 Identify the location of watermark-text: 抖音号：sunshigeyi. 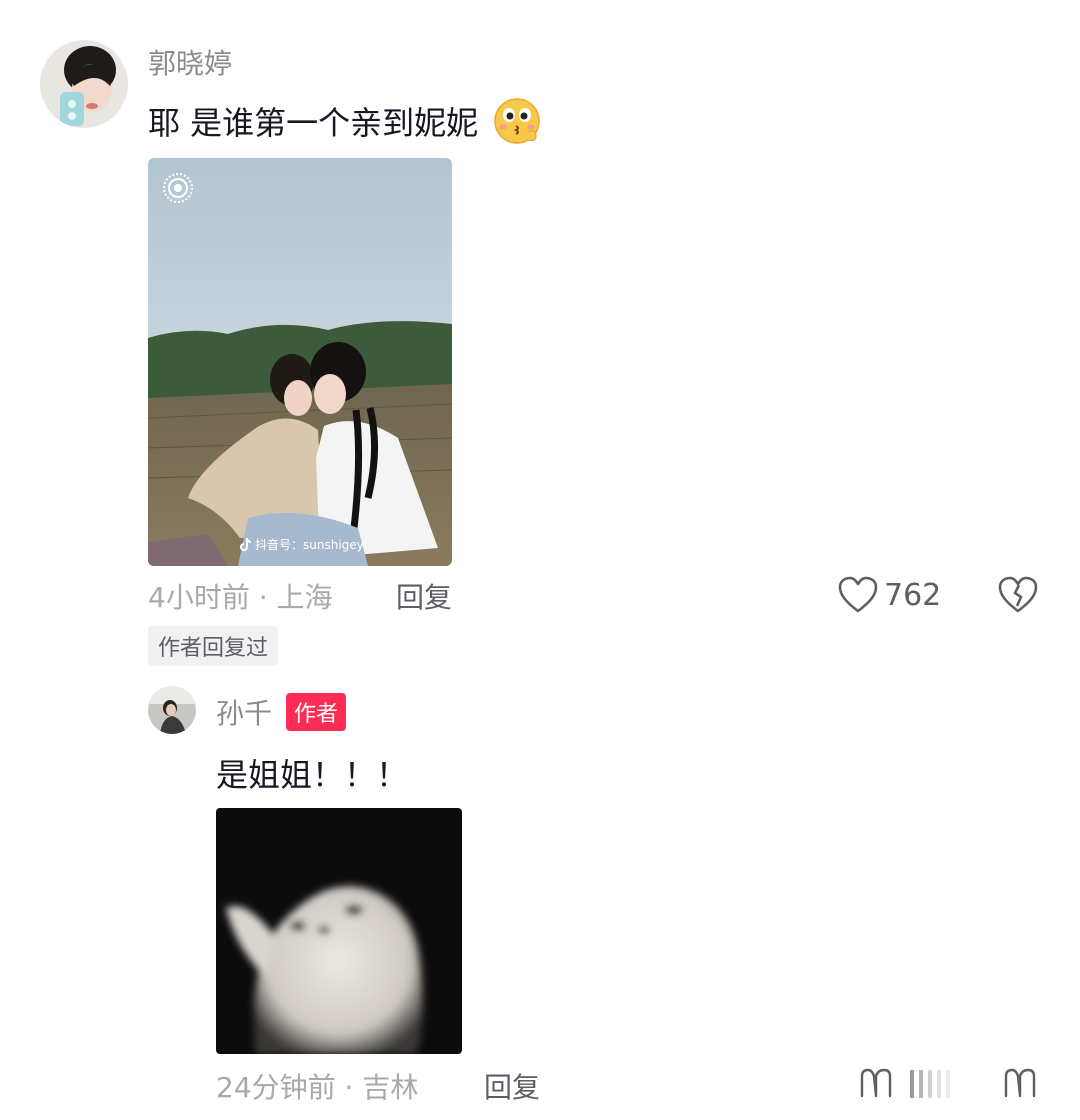
(311, 545).